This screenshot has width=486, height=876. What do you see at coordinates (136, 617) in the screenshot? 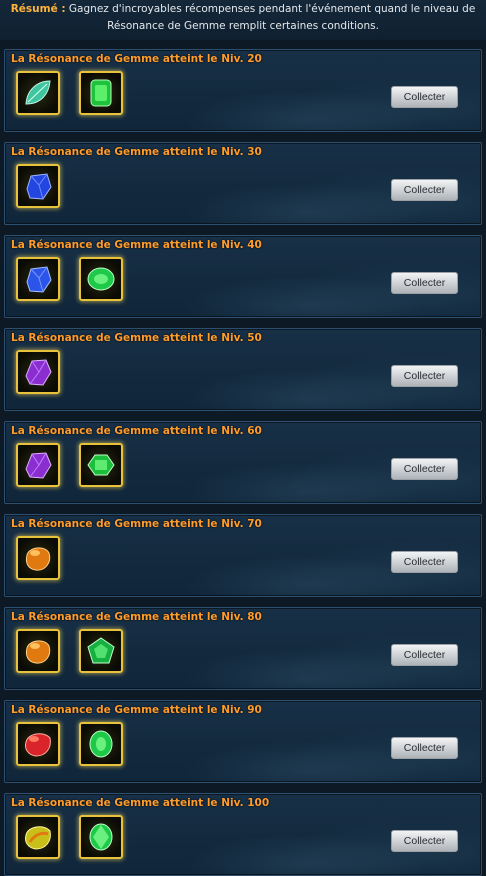
I see `reward-title: La Résonance de Gemme atteint le Niv. 80` at bounding box center [136, 617].